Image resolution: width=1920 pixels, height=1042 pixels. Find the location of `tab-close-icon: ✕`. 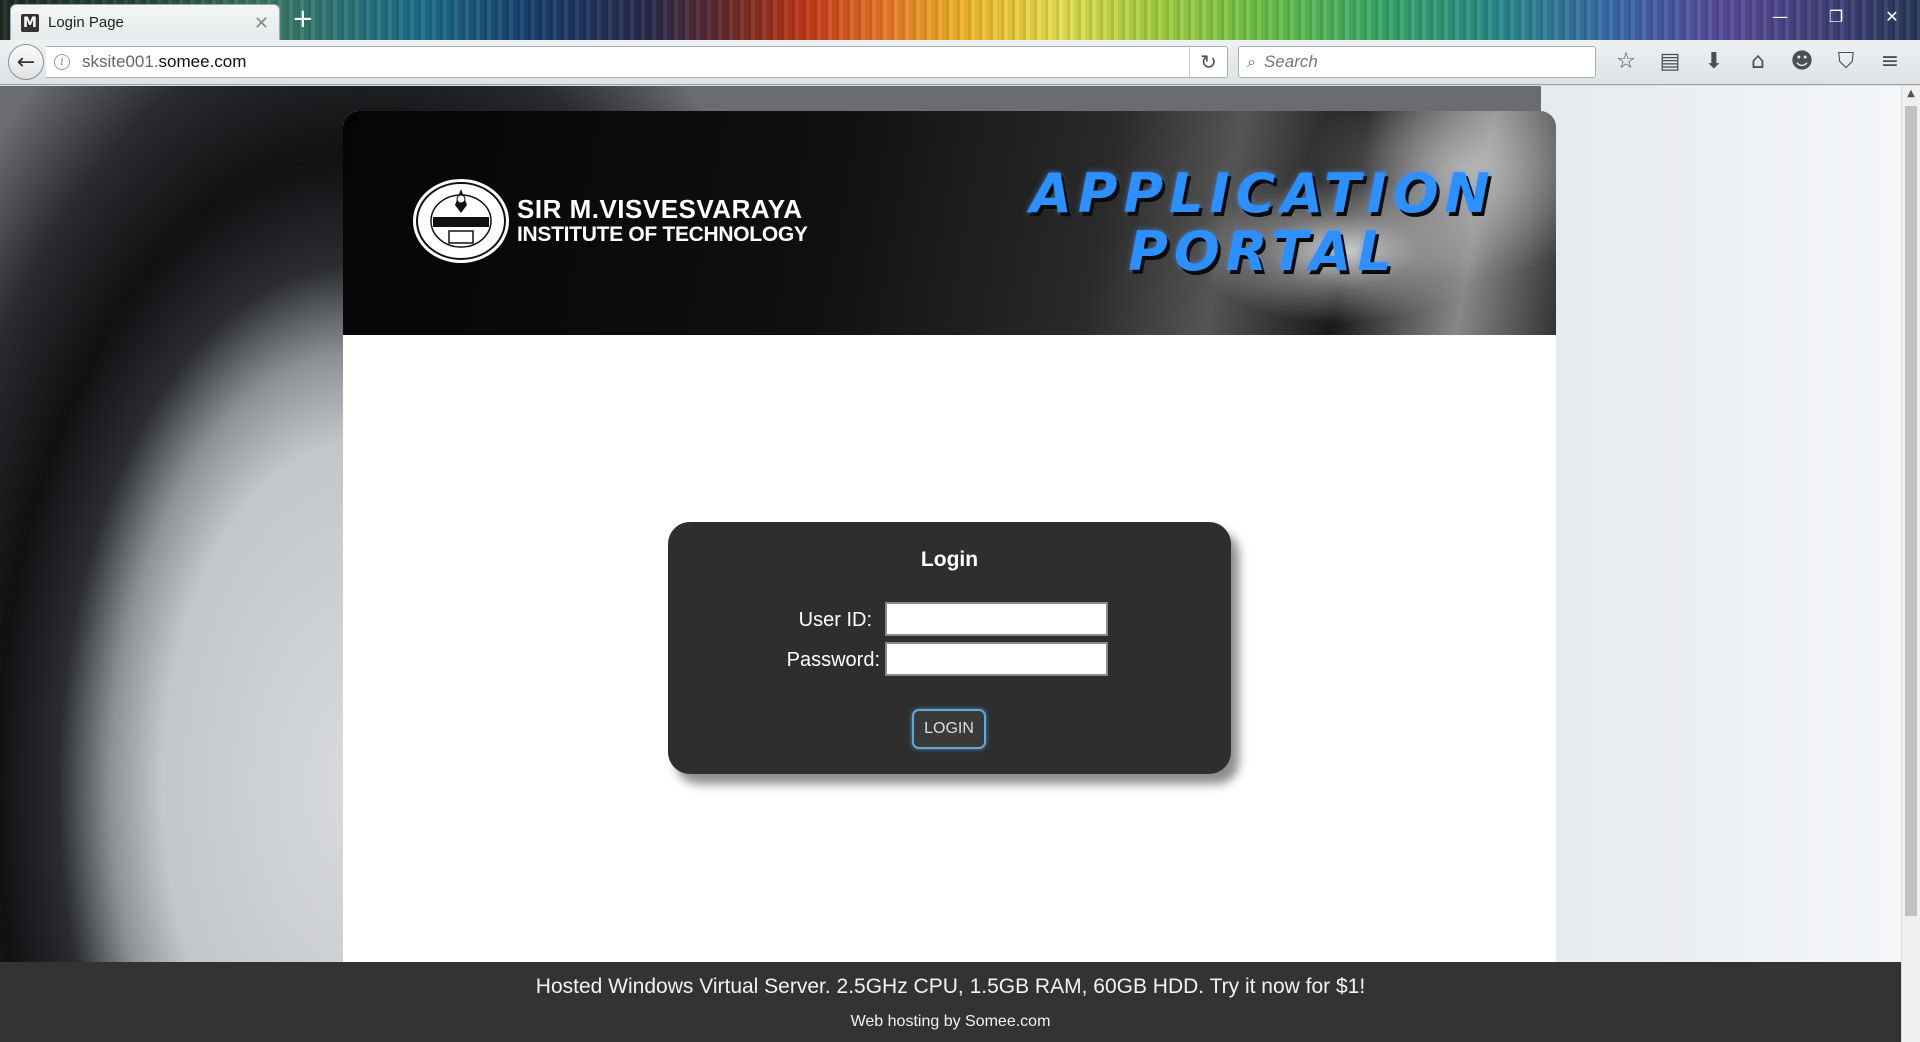

tab-close-icon: ✕ is located at coordinates (261, 23).